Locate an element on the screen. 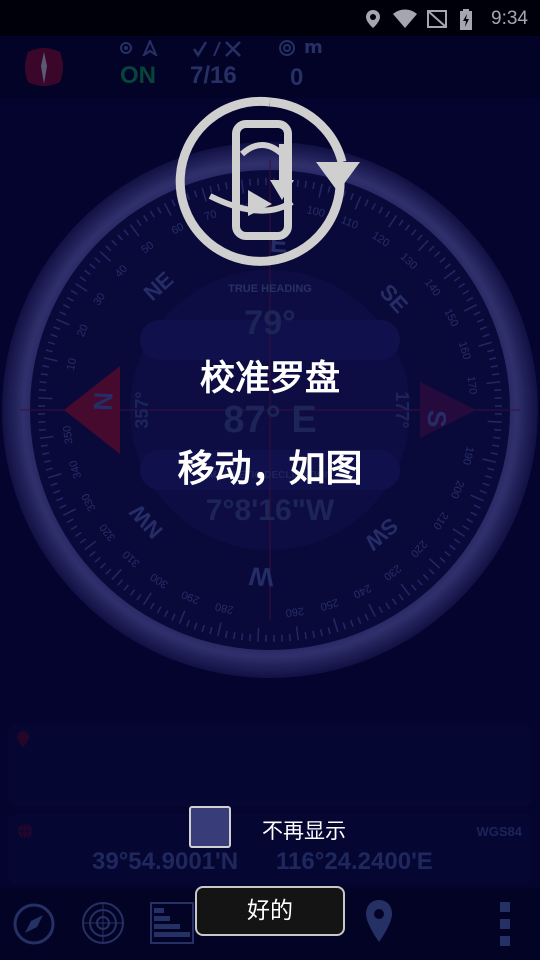 The image size is (540, 960). rotate-phone-icon is located at coordinates (267, 181).